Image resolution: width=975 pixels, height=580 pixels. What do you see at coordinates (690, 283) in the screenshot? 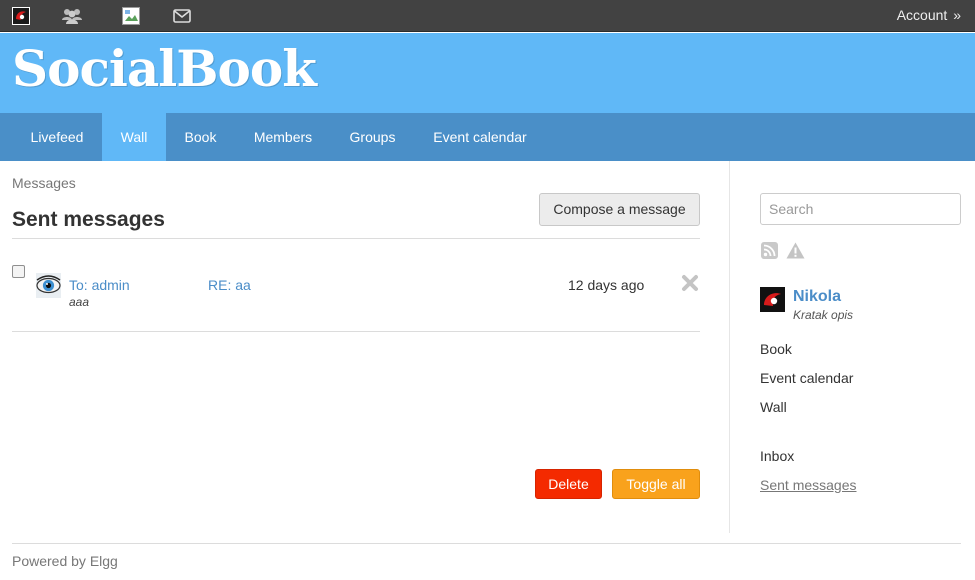
I see `delete-icon` at bounding box center [690, 283].